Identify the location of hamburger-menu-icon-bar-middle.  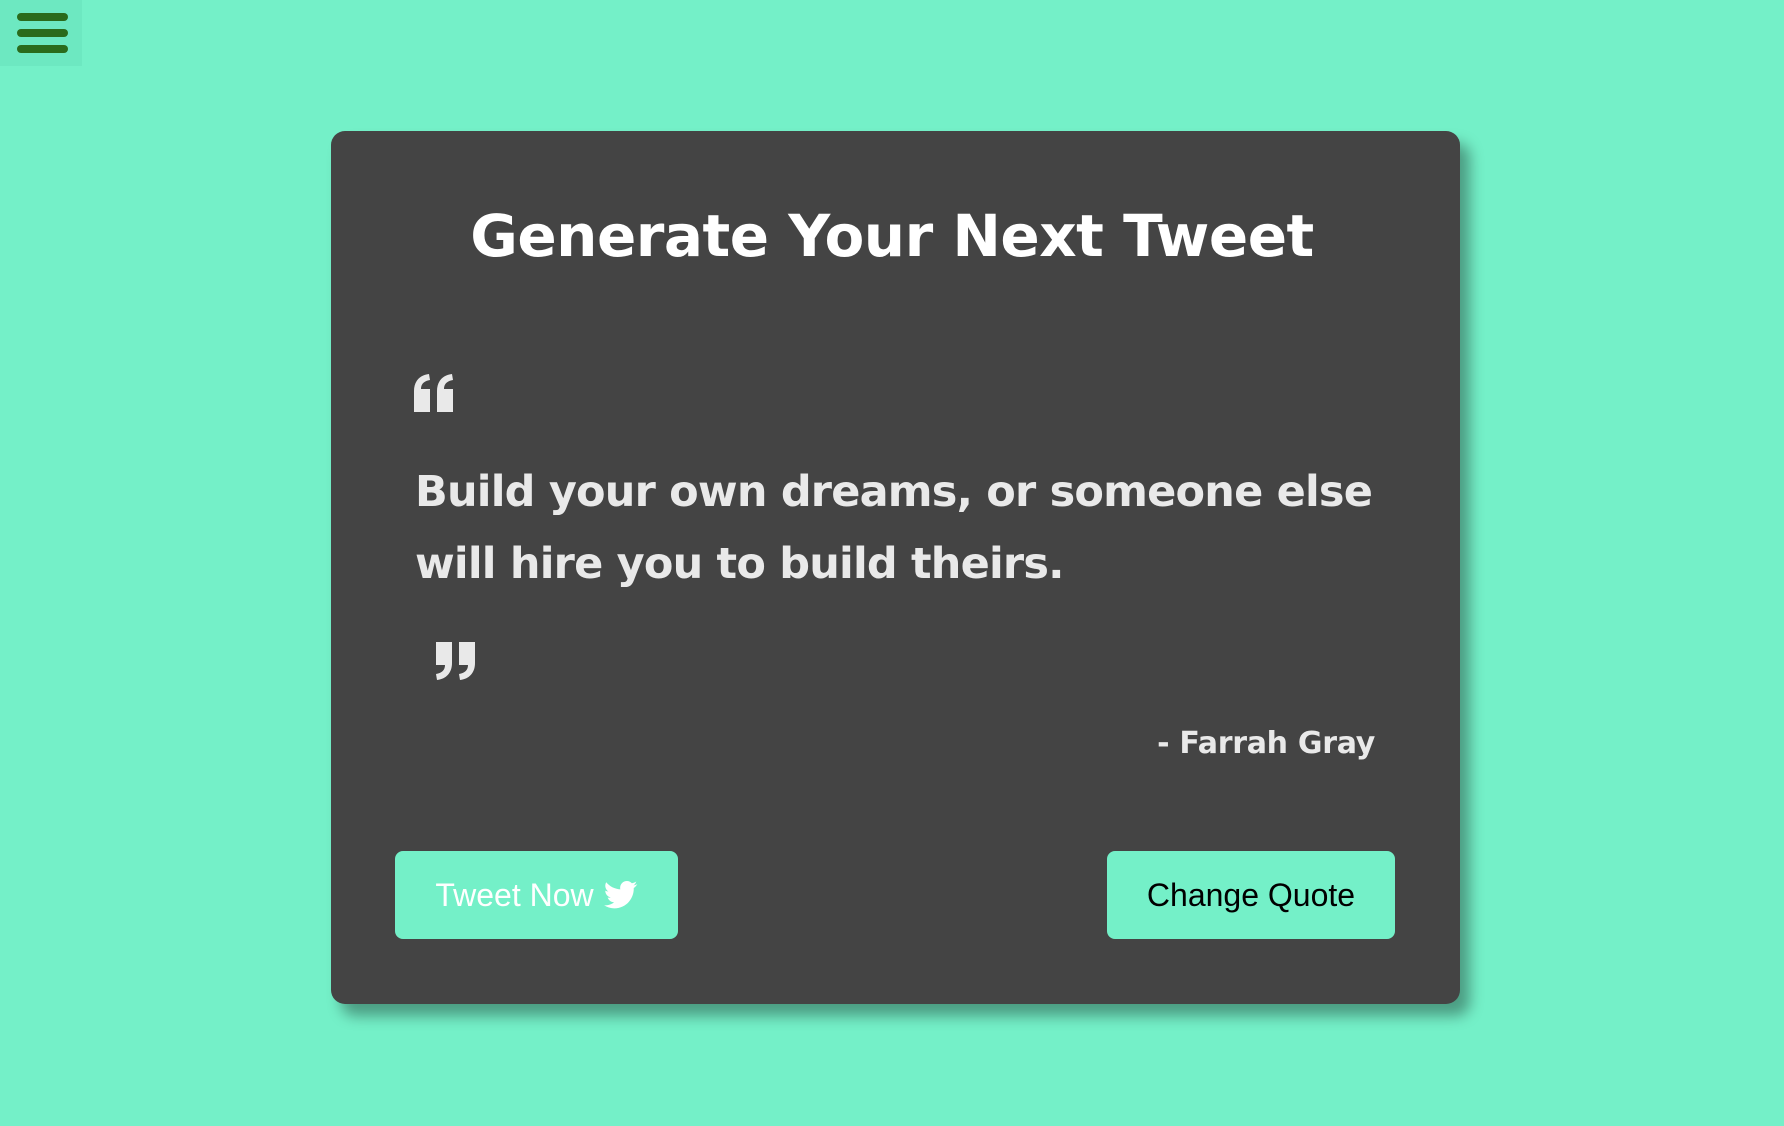
(42, 33).